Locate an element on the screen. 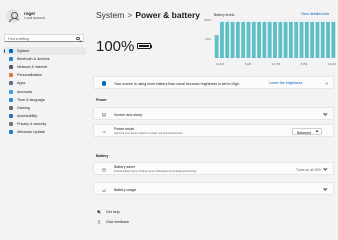  accounts-icon is located at coordinates (11, 91).